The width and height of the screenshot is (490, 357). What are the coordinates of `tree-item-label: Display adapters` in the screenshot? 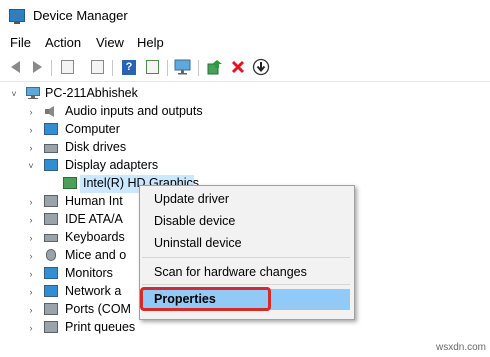 It's located at (112, 165).